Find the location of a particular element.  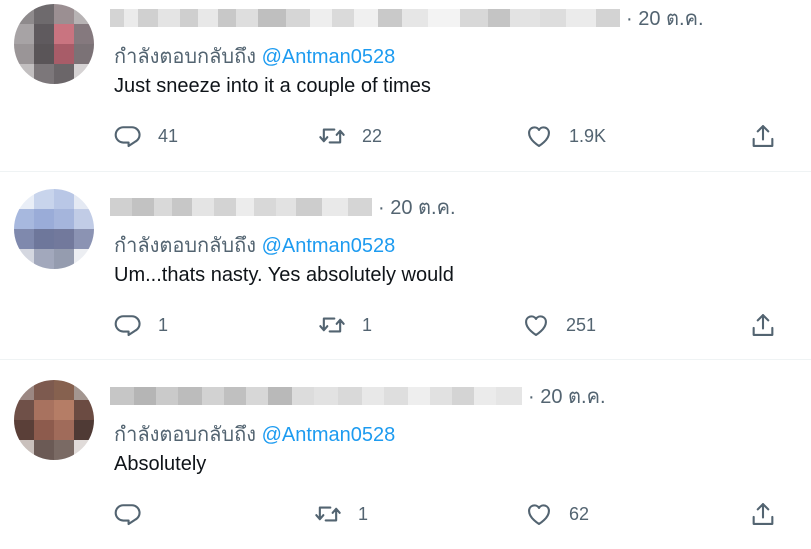

retweet-button: 22 is located at coordinates (350, 136).